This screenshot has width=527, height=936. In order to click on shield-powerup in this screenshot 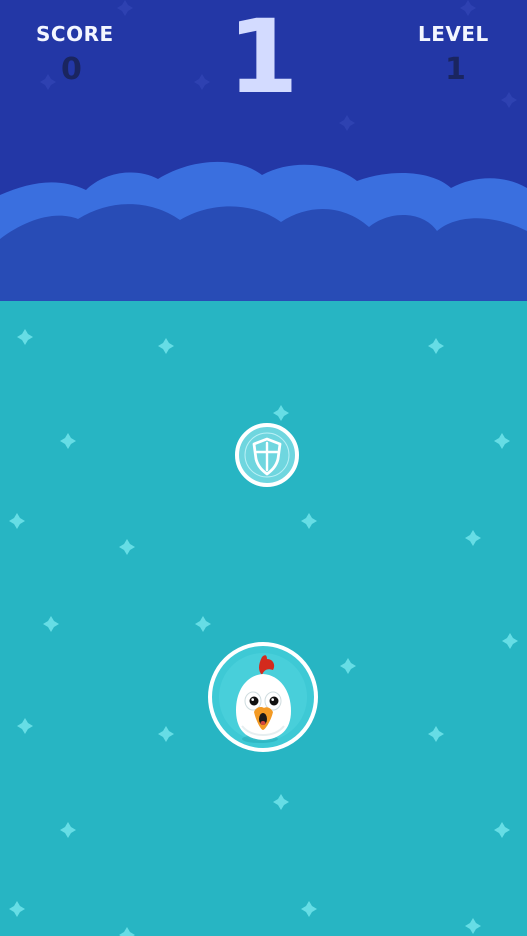, I will do `click(267, 455)`.